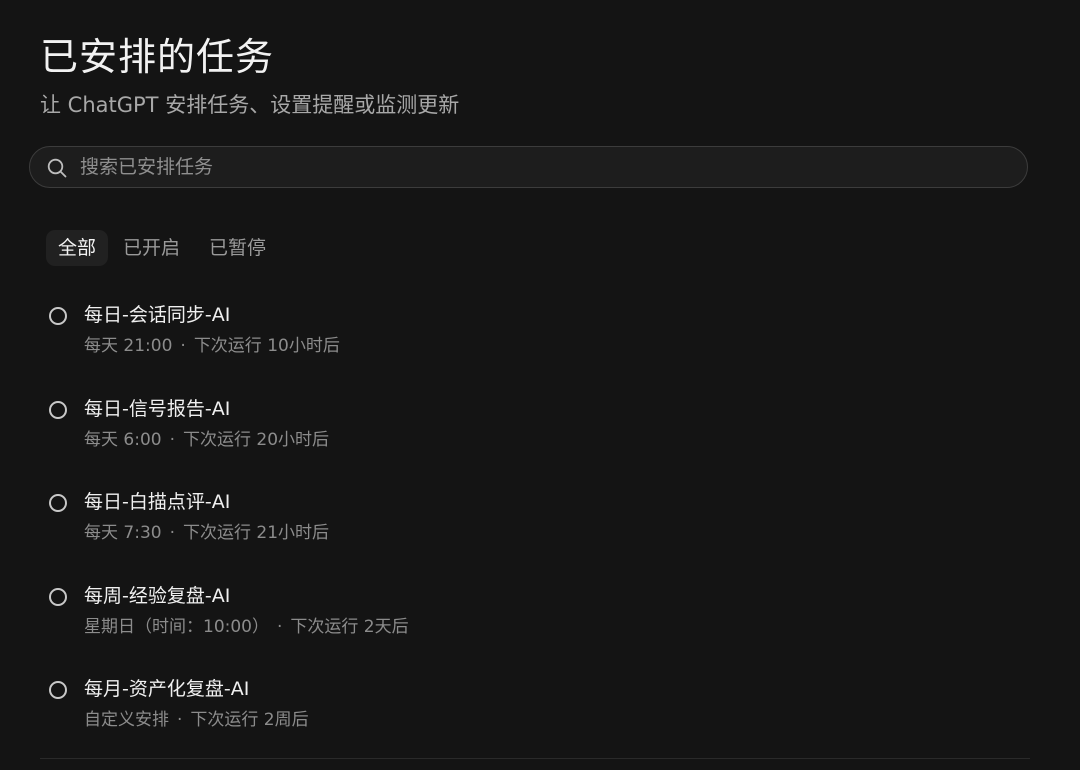  What do you see at coordinates (57, 168) in the screenshot?
I see `search-icon` at bounding box center [57, 168].